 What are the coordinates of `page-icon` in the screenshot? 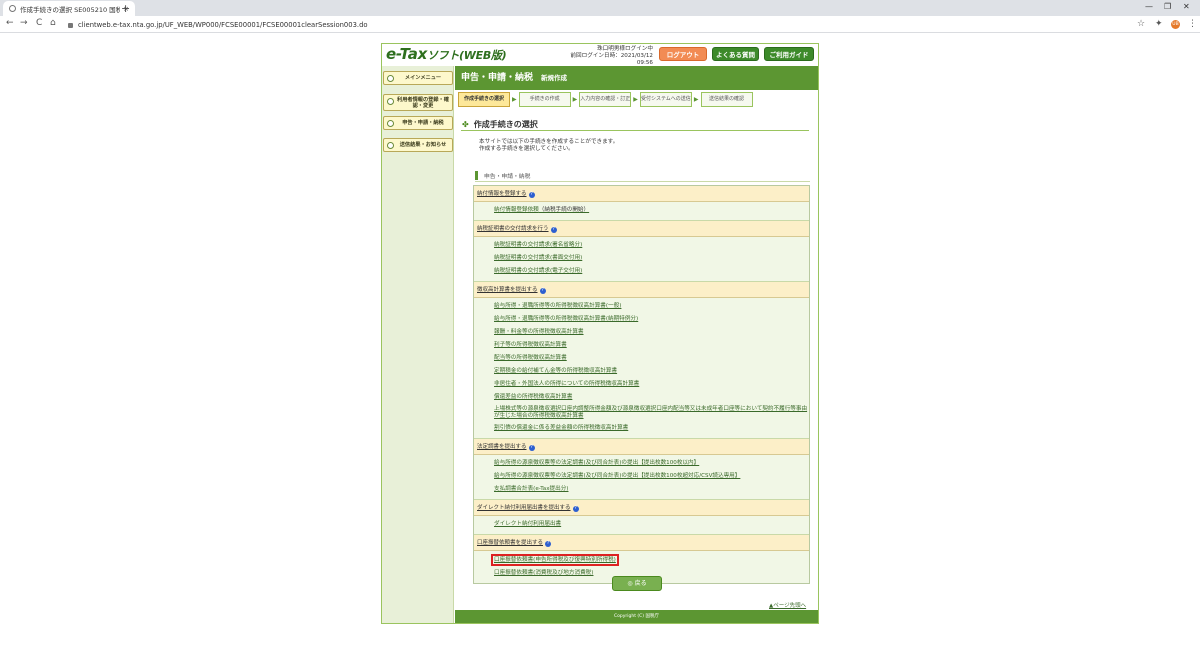 It's located at (12, 8).